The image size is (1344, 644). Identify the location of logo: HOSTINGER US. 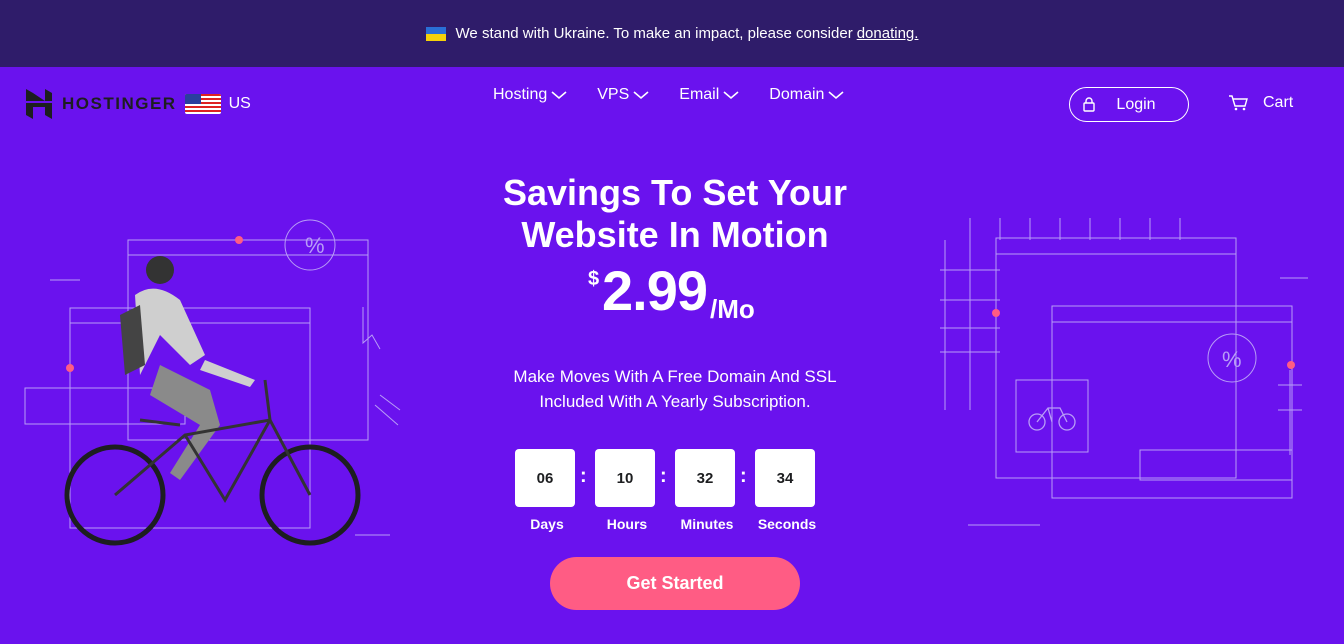
(138, 104).